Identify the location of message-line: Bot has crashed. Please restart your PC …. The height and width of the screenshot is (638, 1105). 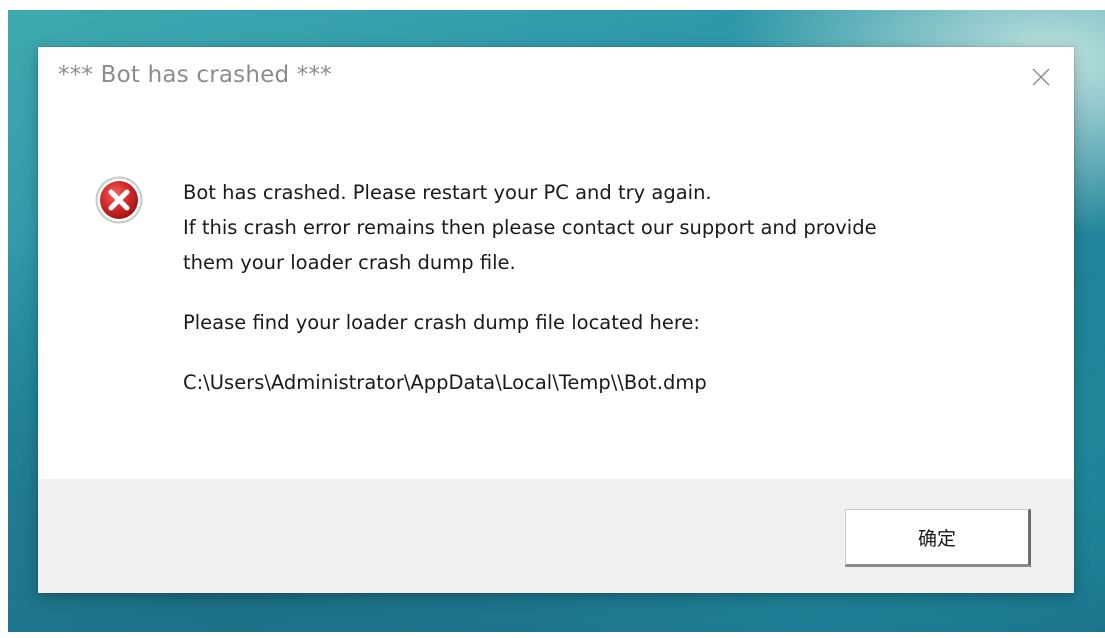
(447, 192).